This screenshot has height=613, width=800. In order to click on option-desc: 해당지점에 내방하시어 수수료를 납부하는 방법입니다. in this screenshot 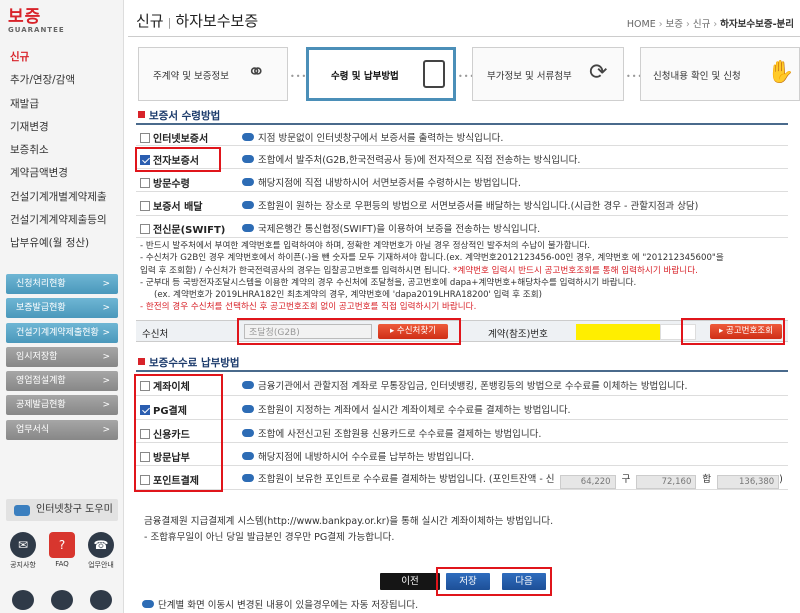, I will do `click(358, 456)`.